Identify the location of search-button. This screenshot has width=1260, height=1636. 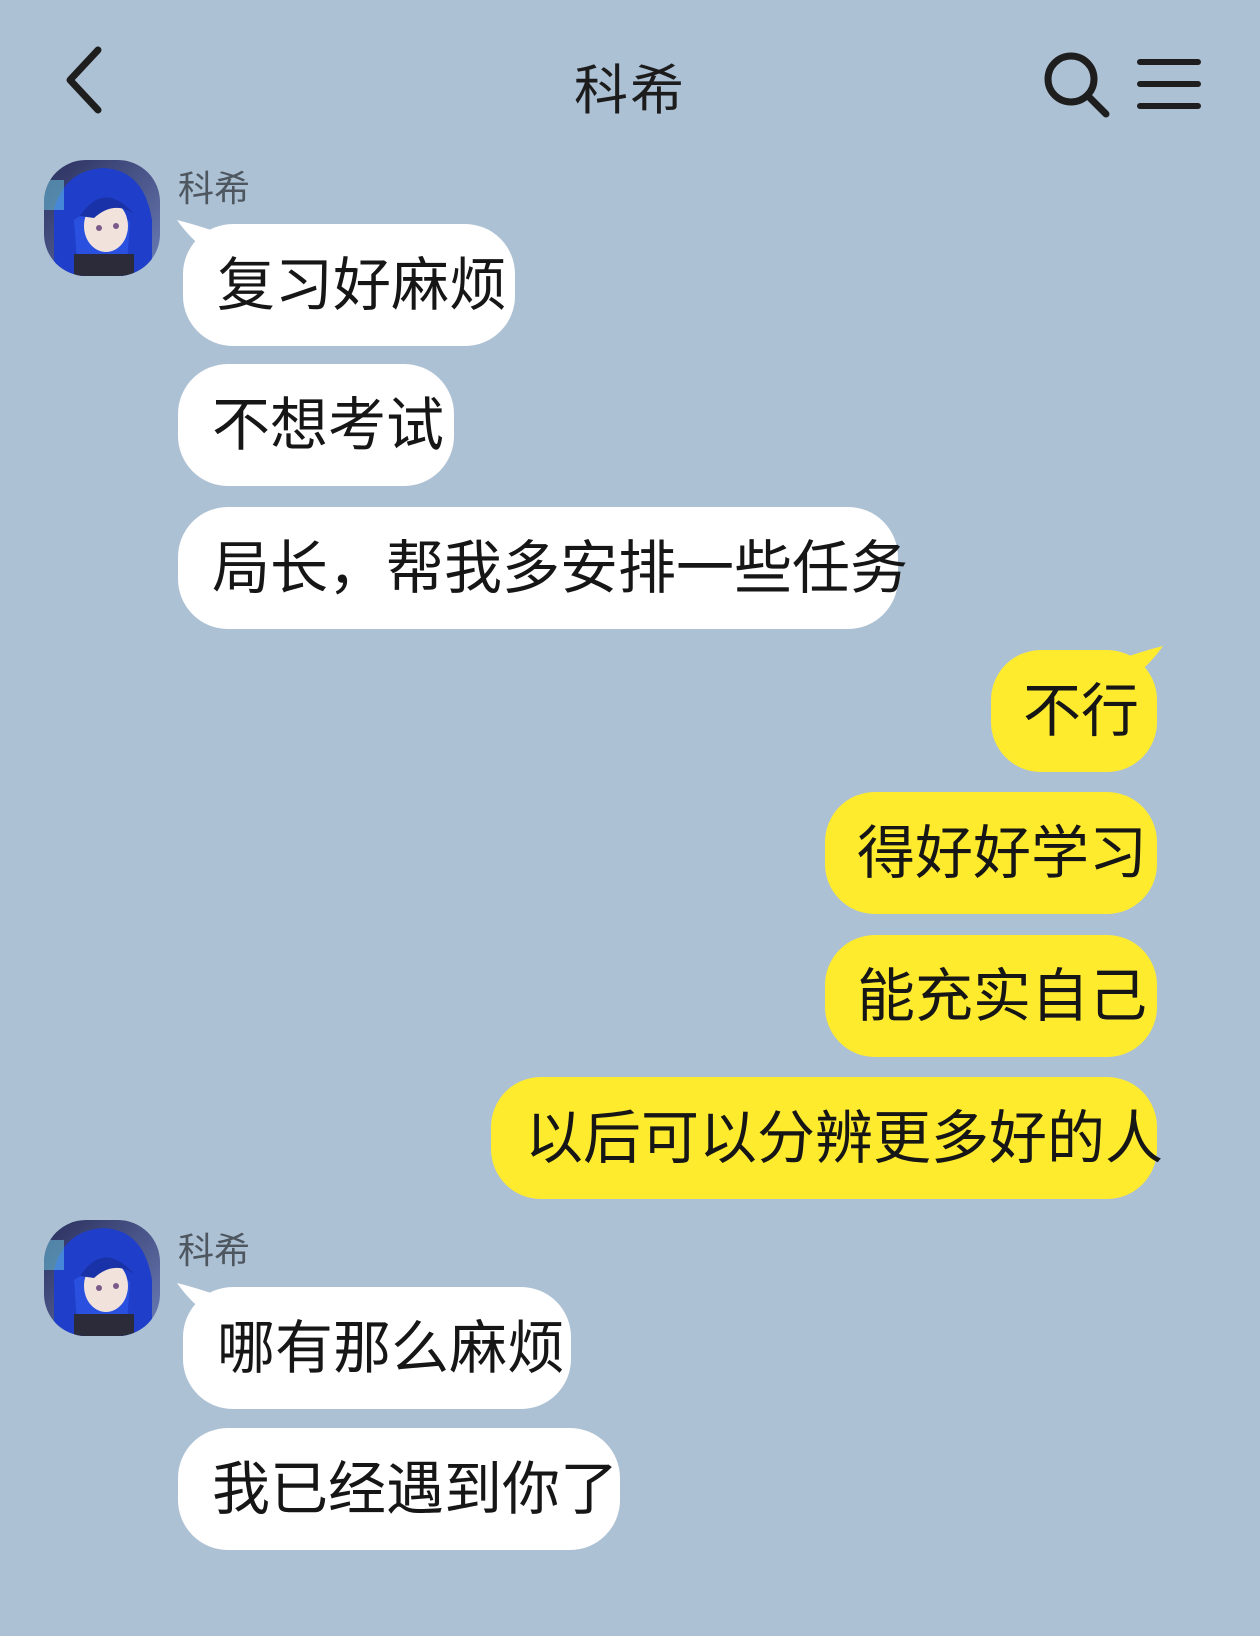
(1076, 84).